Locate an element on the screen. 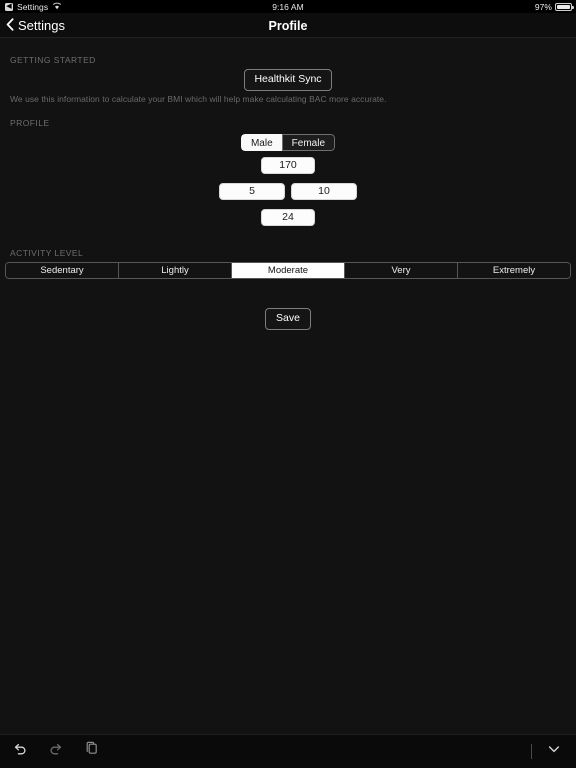 The width and height of the screenshot is (576, 768). weight-feet-input: 5 is located at coordinates (252, 191).